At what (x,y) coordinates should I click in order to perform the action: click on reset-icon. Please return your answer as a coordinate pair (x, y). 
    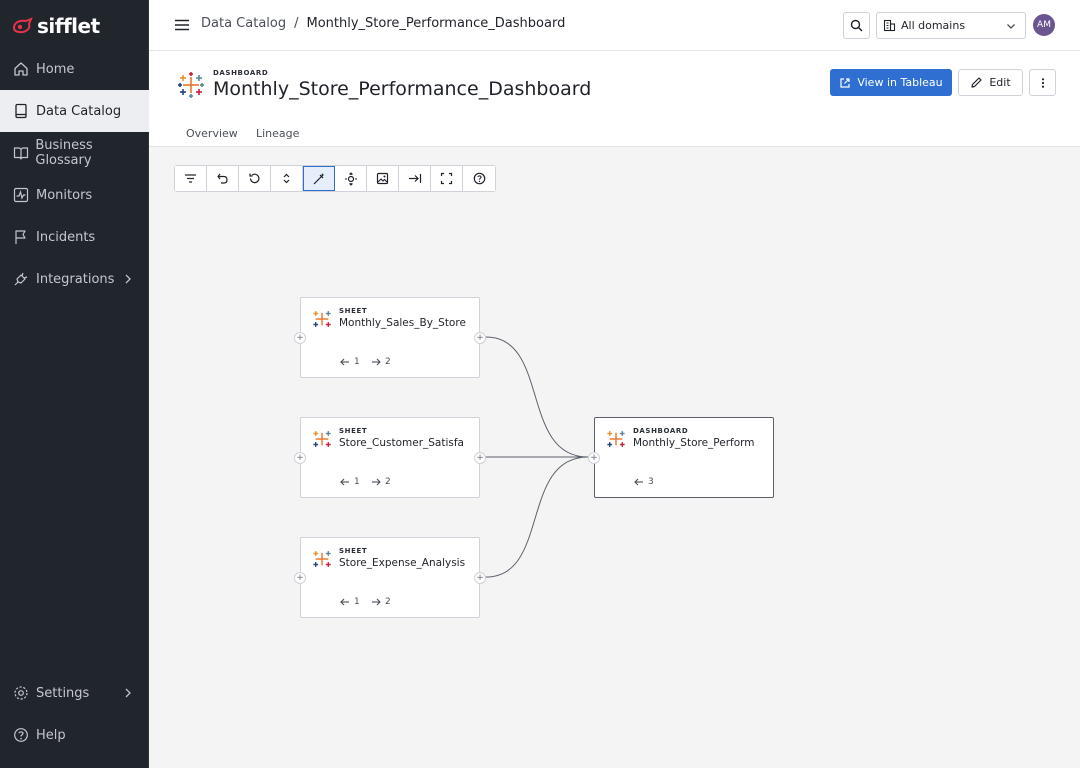
    Looking at the image, I should click on (254, 178).